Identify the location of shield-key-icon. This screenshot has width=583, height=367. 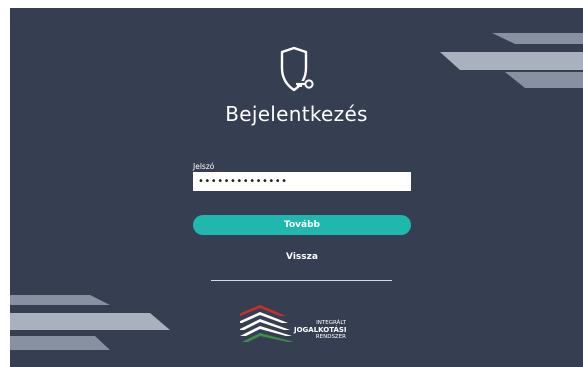
(294, 72).